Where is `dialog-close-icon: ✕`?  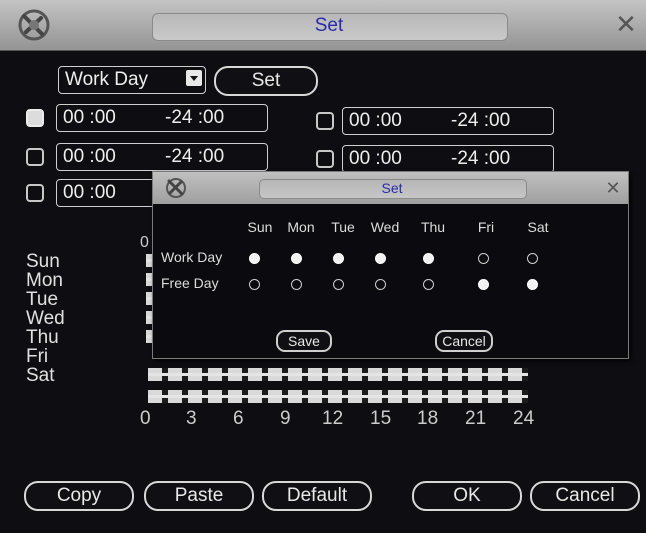 dialog-close-icon: ✕ is located at coordinates (613, 188).